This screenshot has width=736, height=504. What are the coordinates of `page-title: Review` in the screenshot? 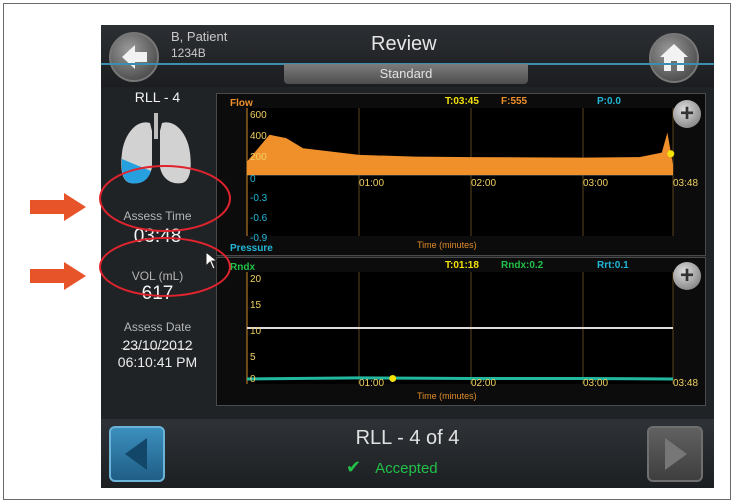 It's located at (404, 44).